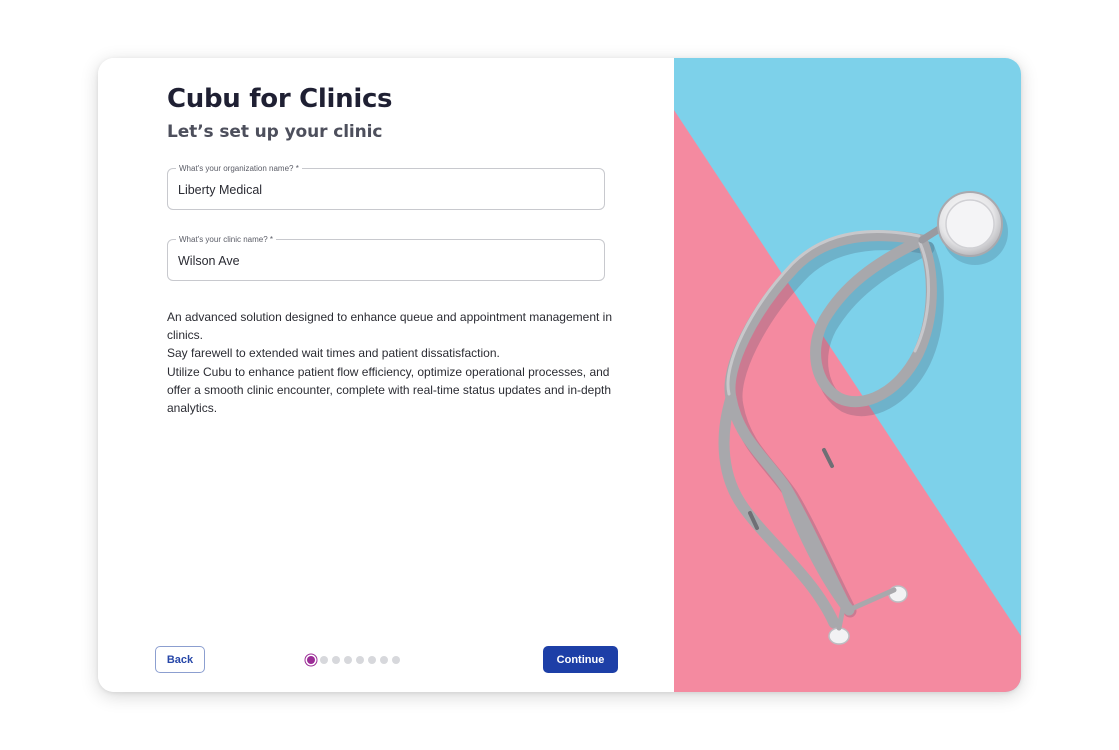 Image resolution: width=1119 pixels, height=750 pixels. Describe the element at coordinates (180, 659) in the screenshot. I see `back-button: Back` at that location.